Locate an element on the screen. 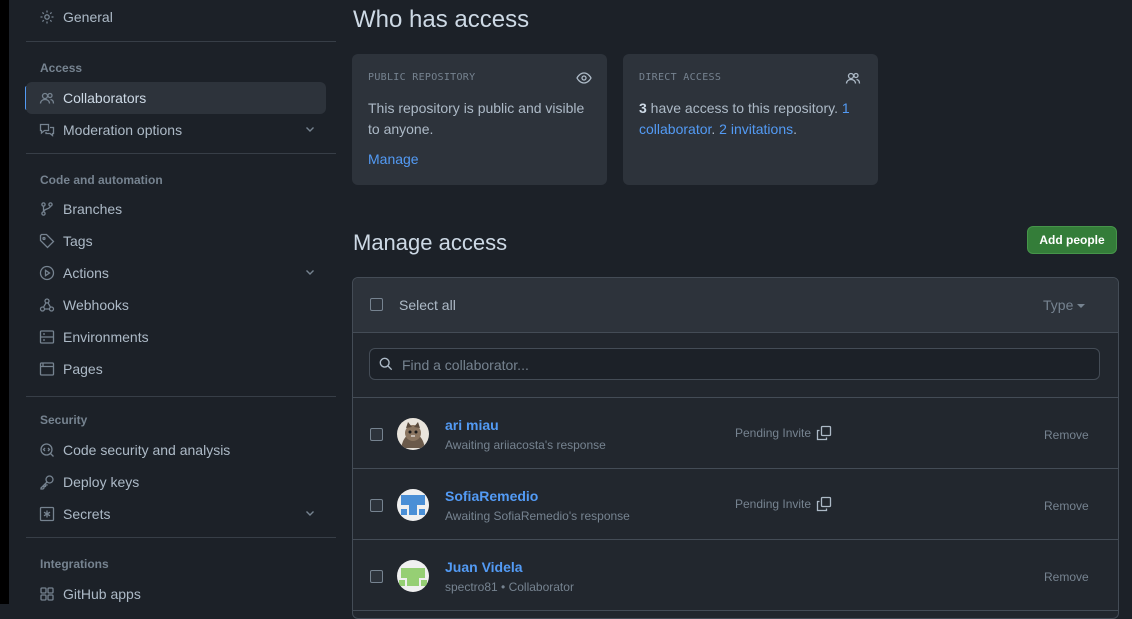  tag-icon is located at coordinates (47, 241).